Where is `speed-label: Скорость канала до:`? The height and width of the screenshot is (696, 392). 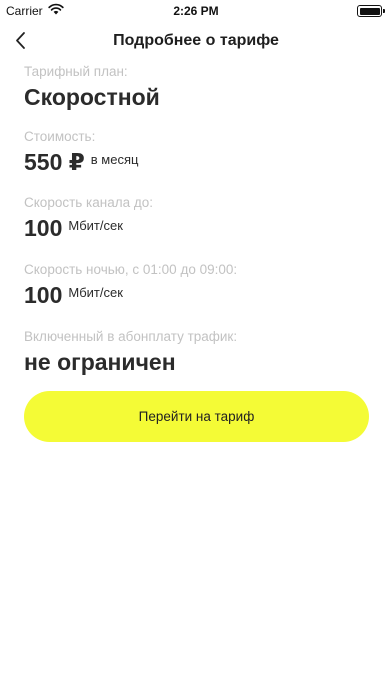 speed-label: Скорость канала до: is located at coordinates (88, 202).